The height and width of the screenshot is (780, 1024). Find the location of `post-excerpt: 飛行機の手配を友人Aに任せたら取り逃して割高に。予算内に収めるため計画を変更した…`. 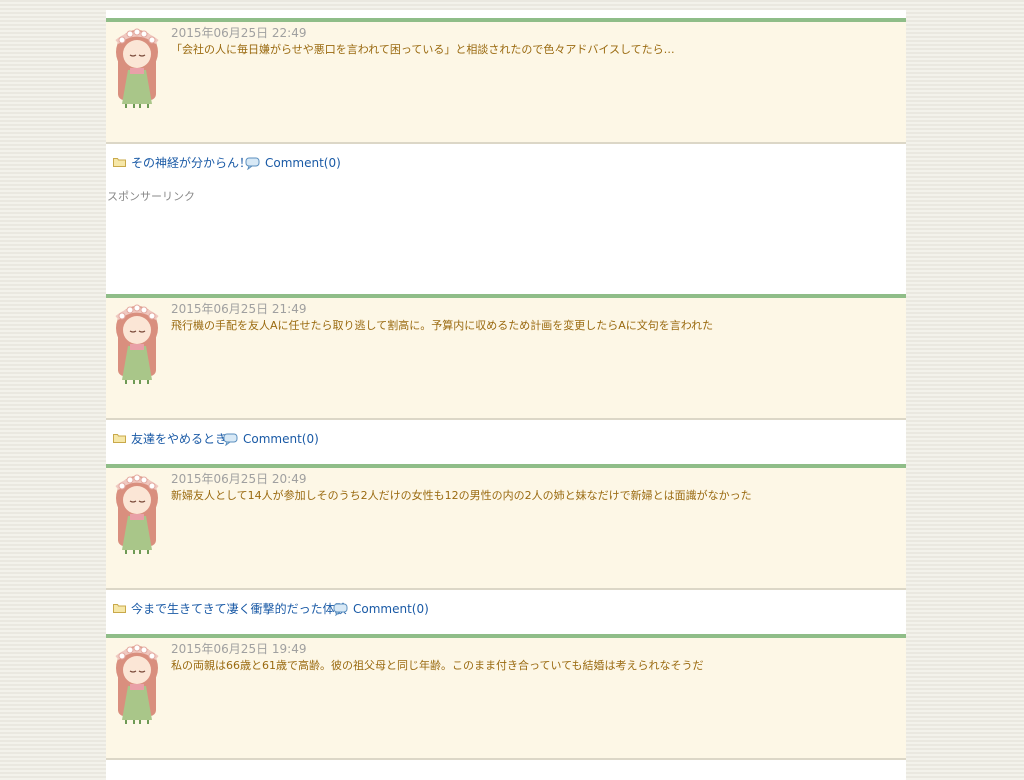

post-excerpt: 飛行機の手配を友人Aに任せたら取り逃して割高に。予算内に収めるため計画を変更した… is located at coordinates (533, 325).